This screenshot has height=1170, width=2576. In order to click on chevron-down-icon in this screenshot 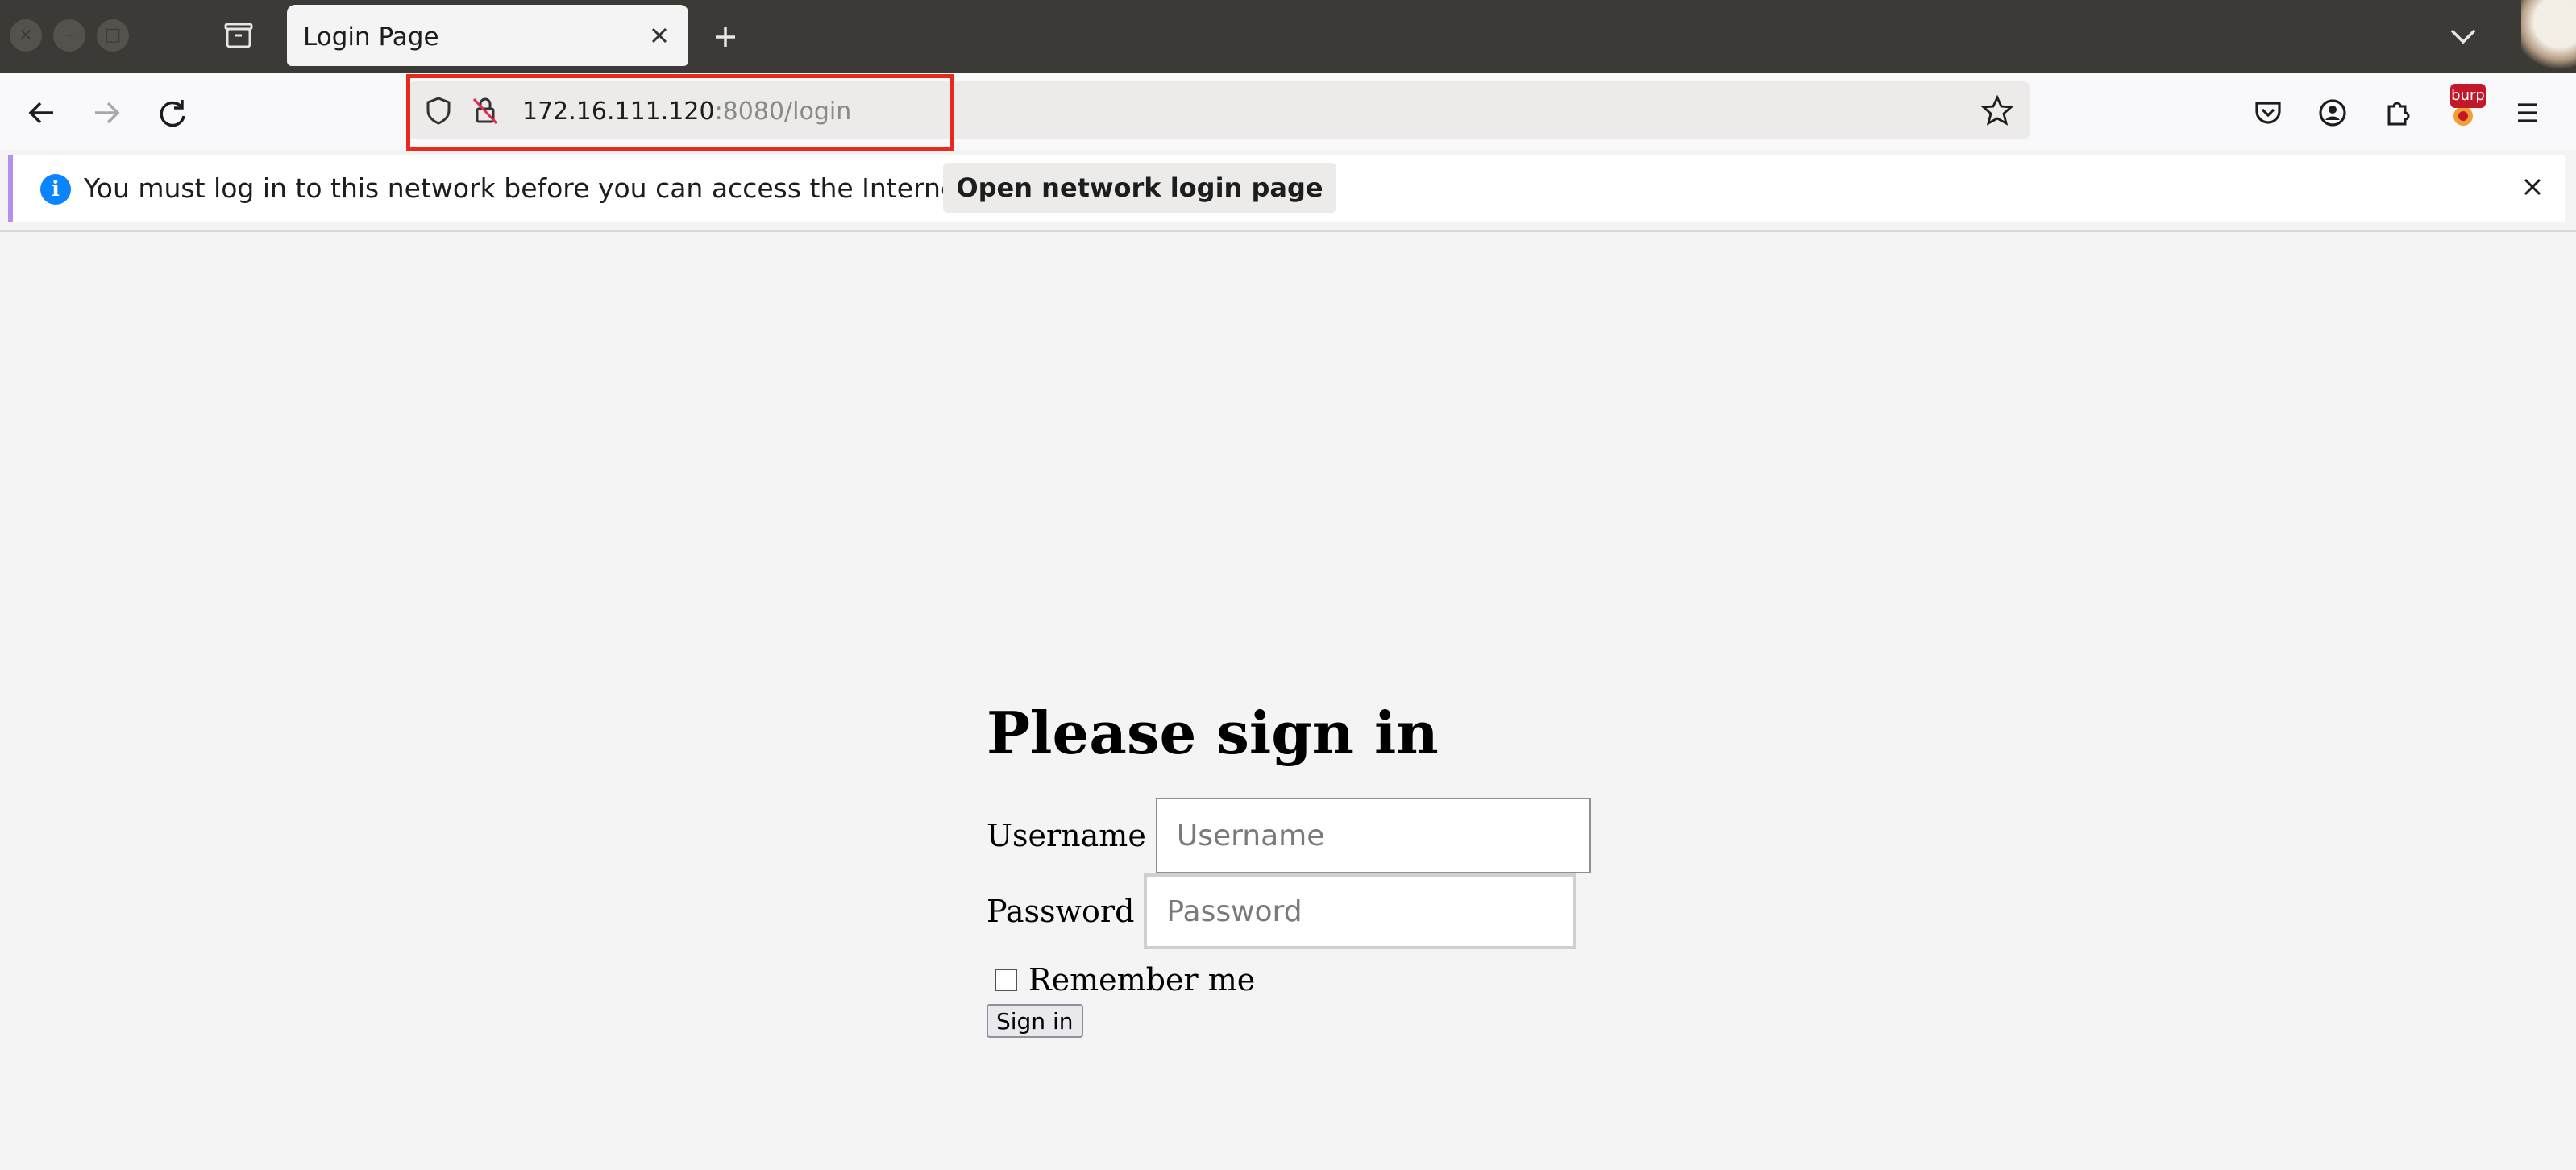, I will do `click(2463, 36)`.